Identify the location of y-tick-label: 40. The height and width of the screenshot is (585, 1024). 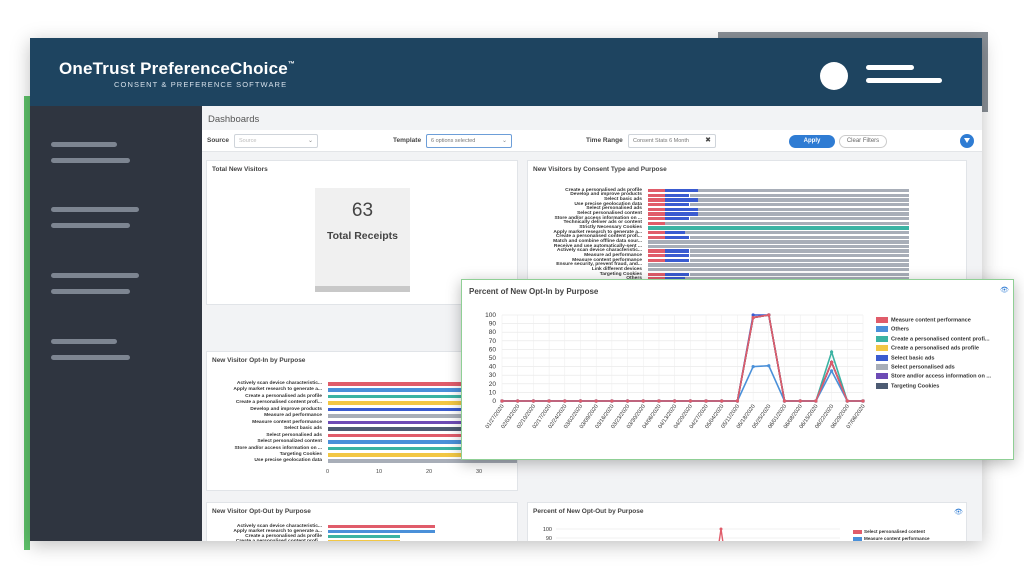
(493, 367).